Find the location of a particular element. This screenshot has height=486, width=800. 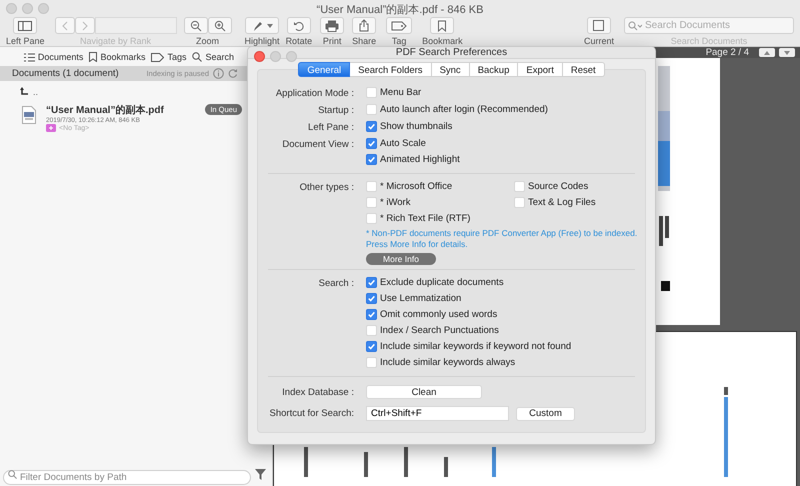

checkbox-label: Auto launch after login (Recommended) is located at coordinates (464, 109).